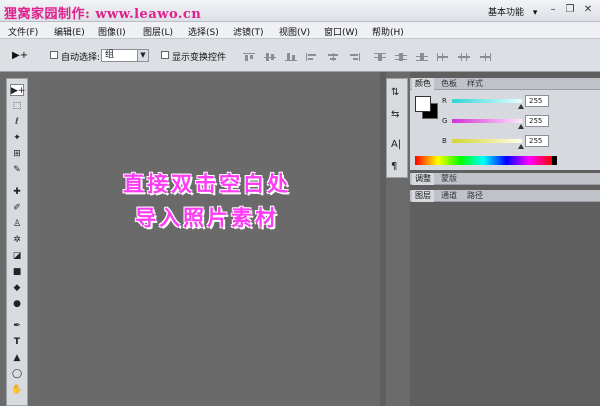 The image size is (600, 406). I want to click on dodge-tool-icon: ●, so click(17, 304).